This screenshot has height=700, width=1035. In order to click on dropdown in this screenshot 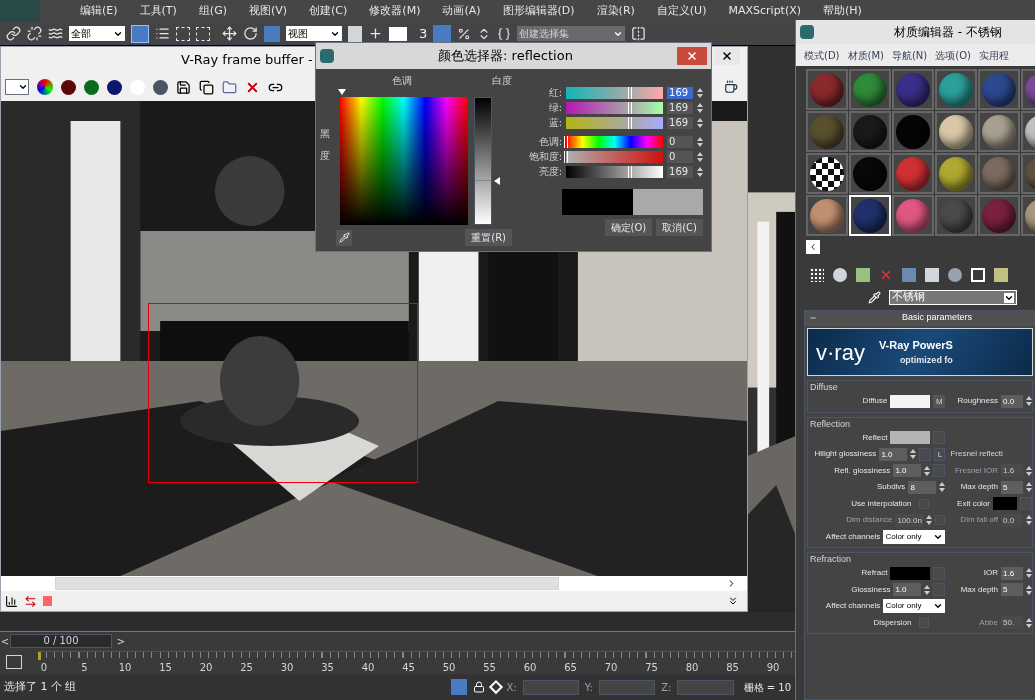, I will do `click(17, 87)`.